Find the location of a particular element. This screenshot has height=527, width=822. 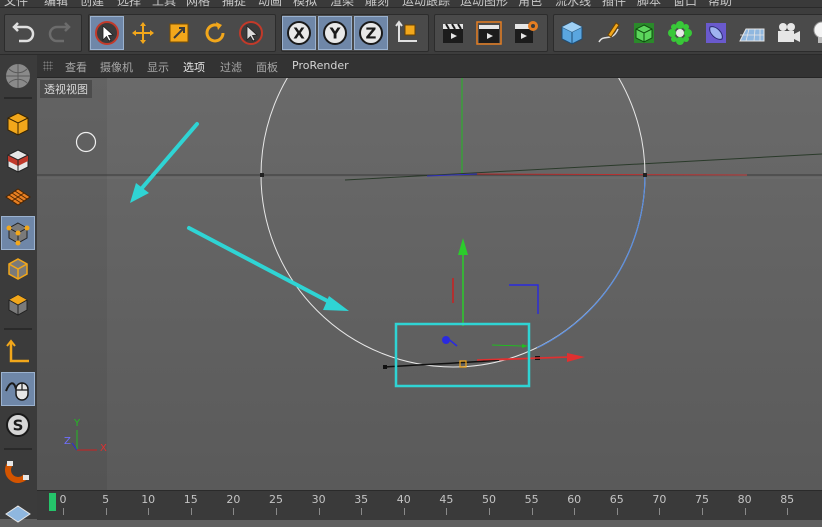

scale-tool-button is located at coordinates (179, 33).